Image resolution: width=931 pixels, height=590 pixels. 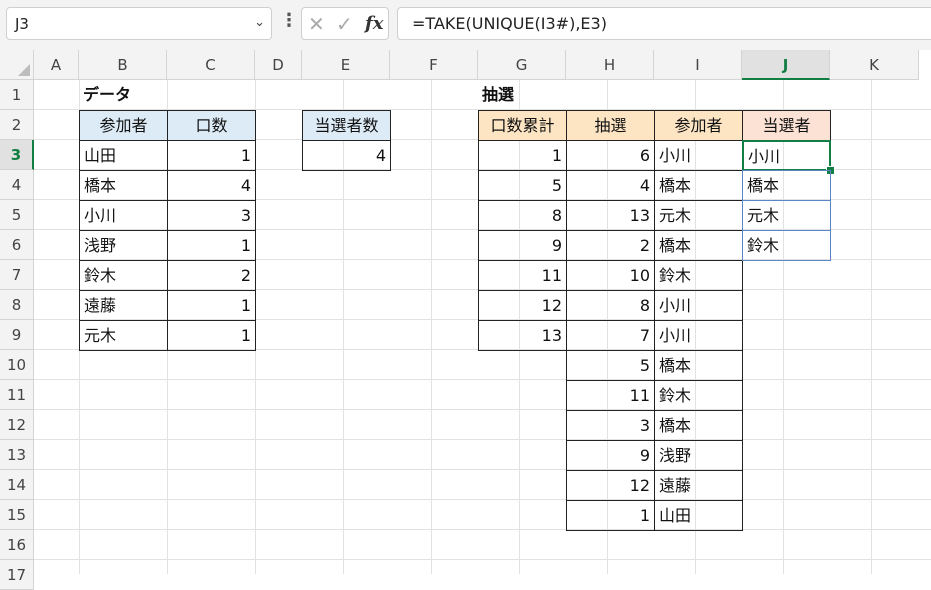 What do you see at coordinates (610, 395) in the screenshot?
I see `draw-value: 11` at bounding box center [610, 395].